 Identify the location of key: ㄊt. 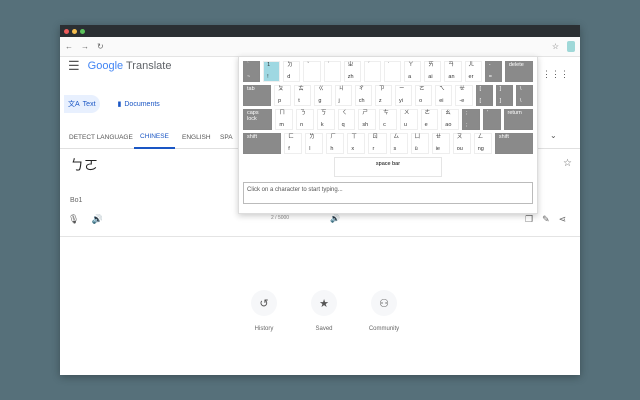
(303, 95).